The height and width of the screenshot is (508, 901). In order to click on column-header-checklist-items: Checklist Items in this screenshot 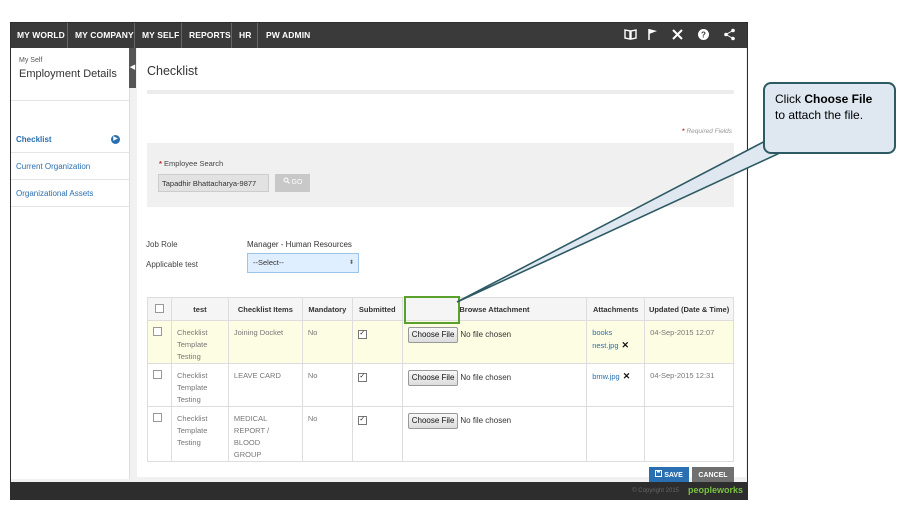, I will do `click(265, 309)`.